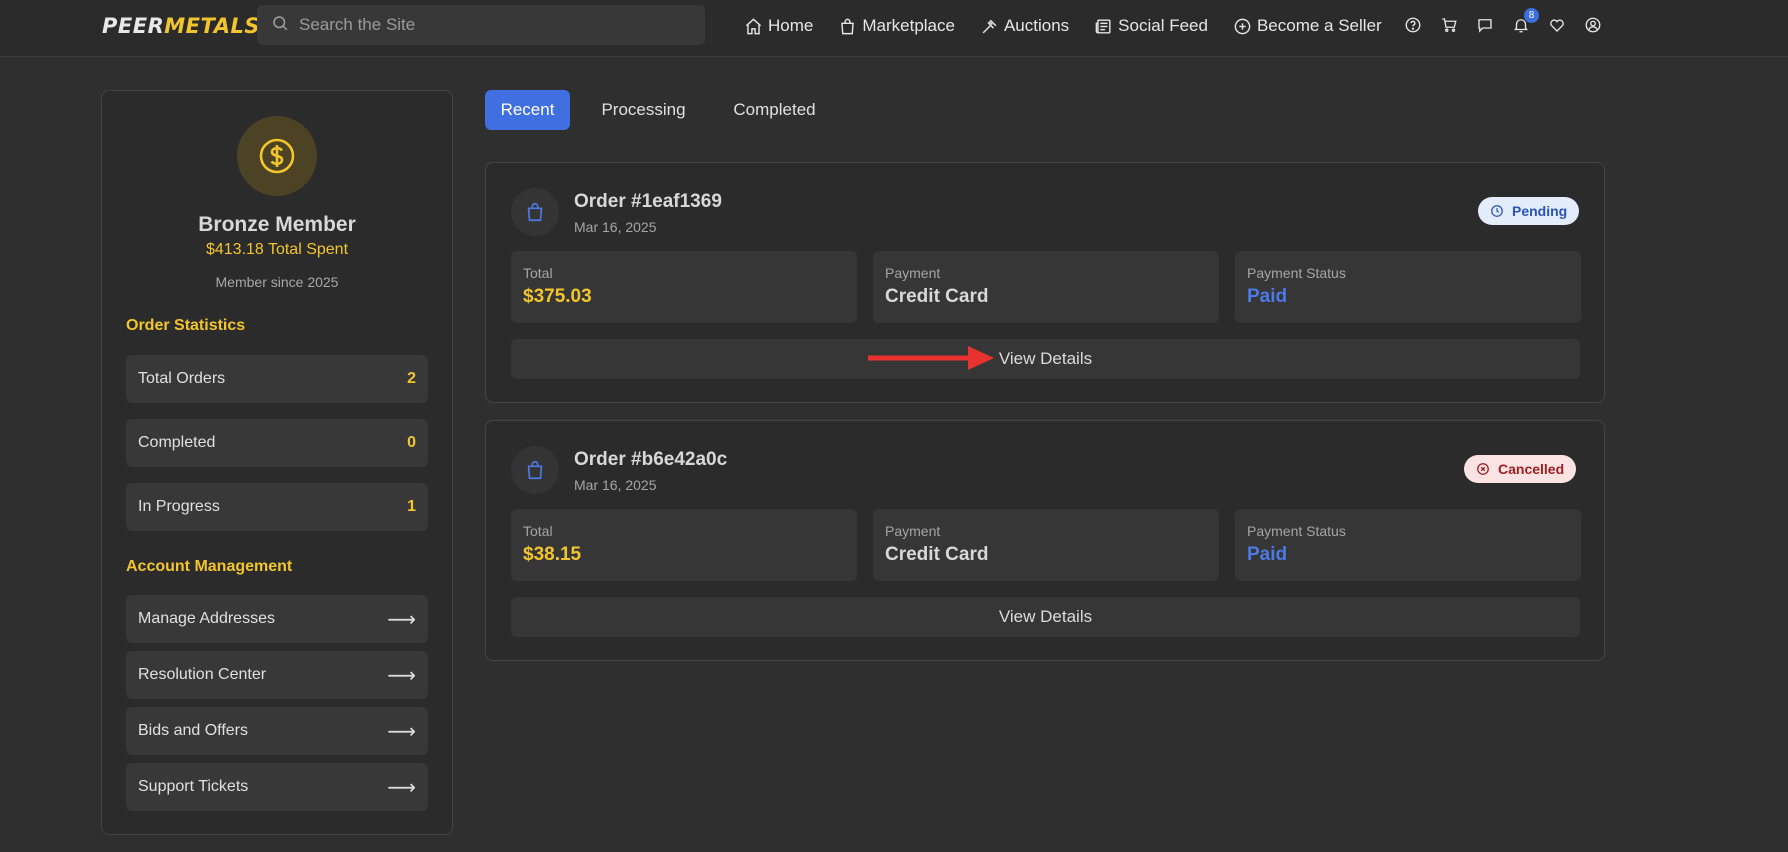 This screenshot has width=1788, height=852. I want to click on nav-icon-group: 8, so click(1512, 22).